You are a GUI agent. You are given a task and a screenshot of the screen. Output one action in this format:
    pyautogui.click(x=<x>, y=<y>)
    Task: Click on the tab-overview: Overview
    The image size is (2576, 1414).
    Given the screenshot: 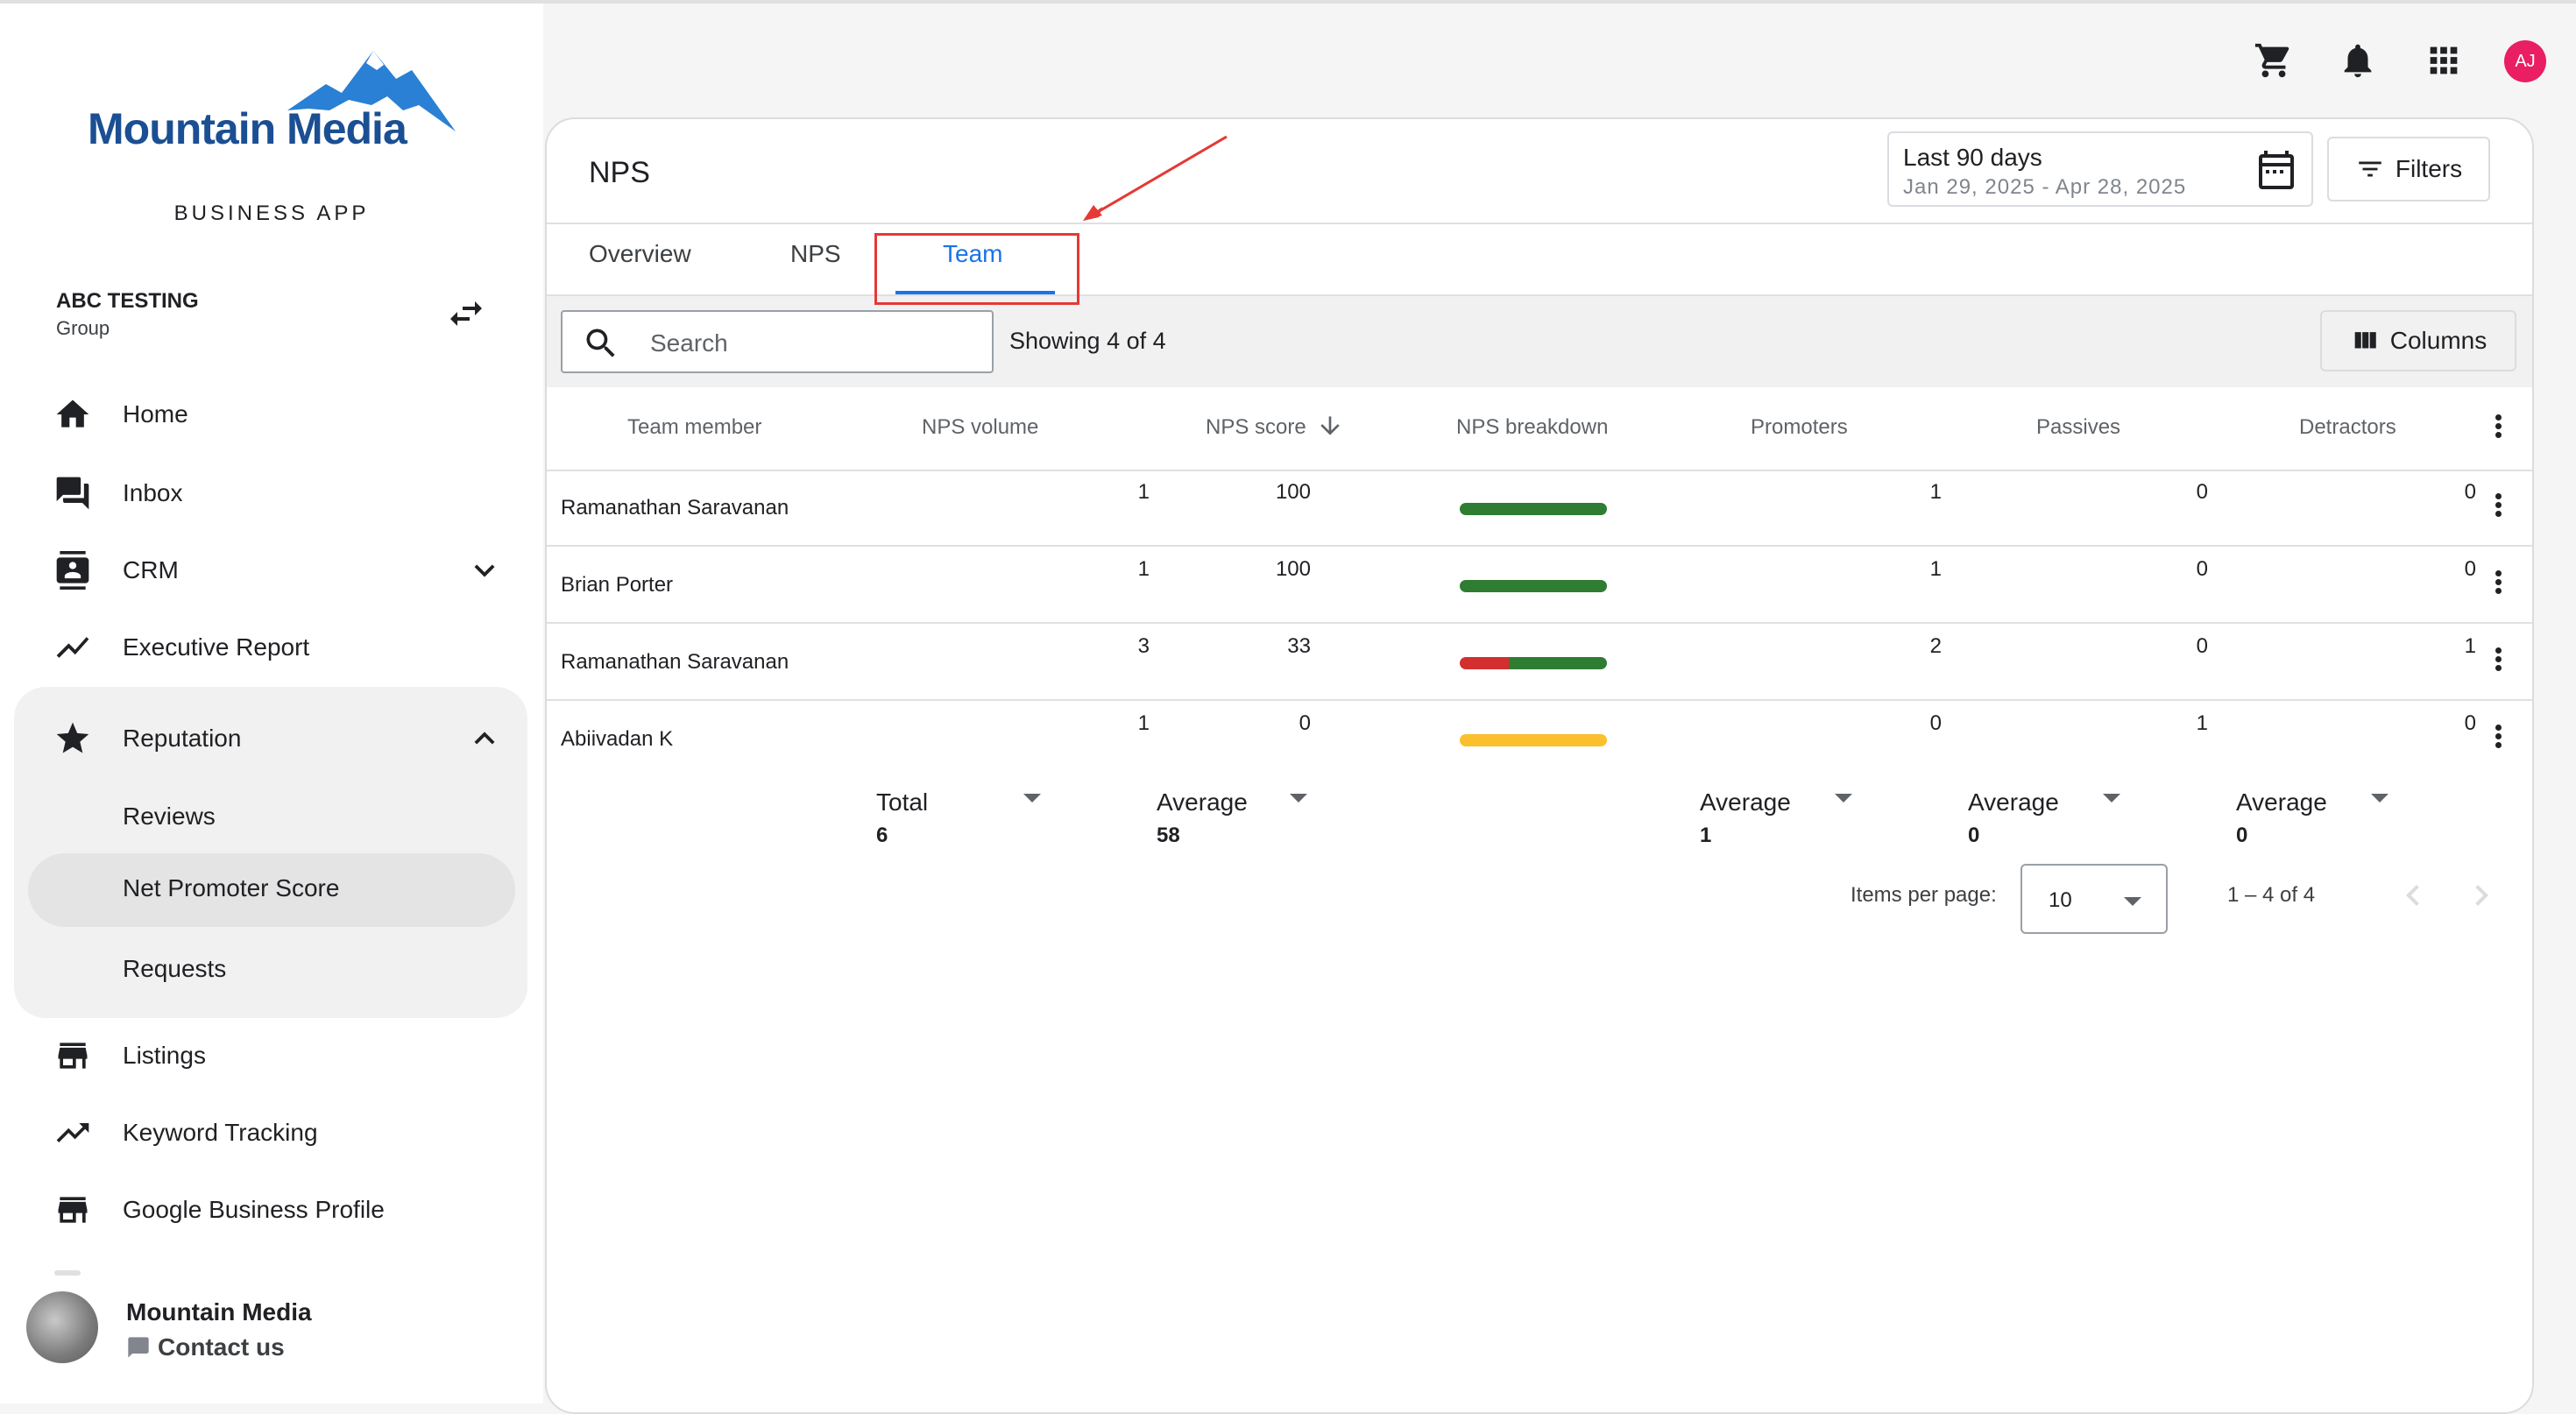 What is the action you would take?
    pyautogui.click(x=640, y=254)
    